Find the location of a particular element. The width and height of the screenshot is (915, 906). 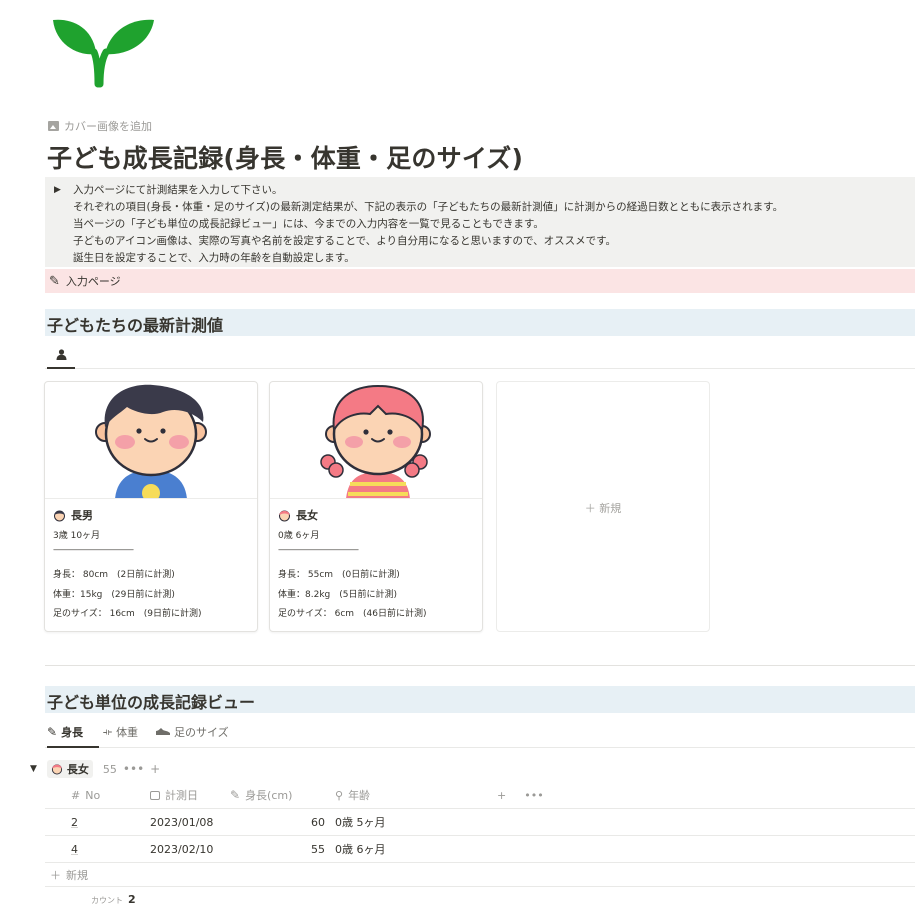

table-row: 2 2023/01/08 60 0歳 5ヶ月 is located at coordinates (480, 822).